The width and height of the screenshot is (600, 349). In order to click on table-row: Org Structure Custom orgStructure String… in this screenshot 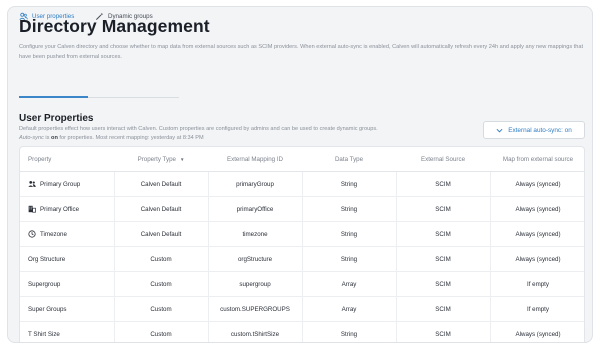, I will do `click(302, 259)`.